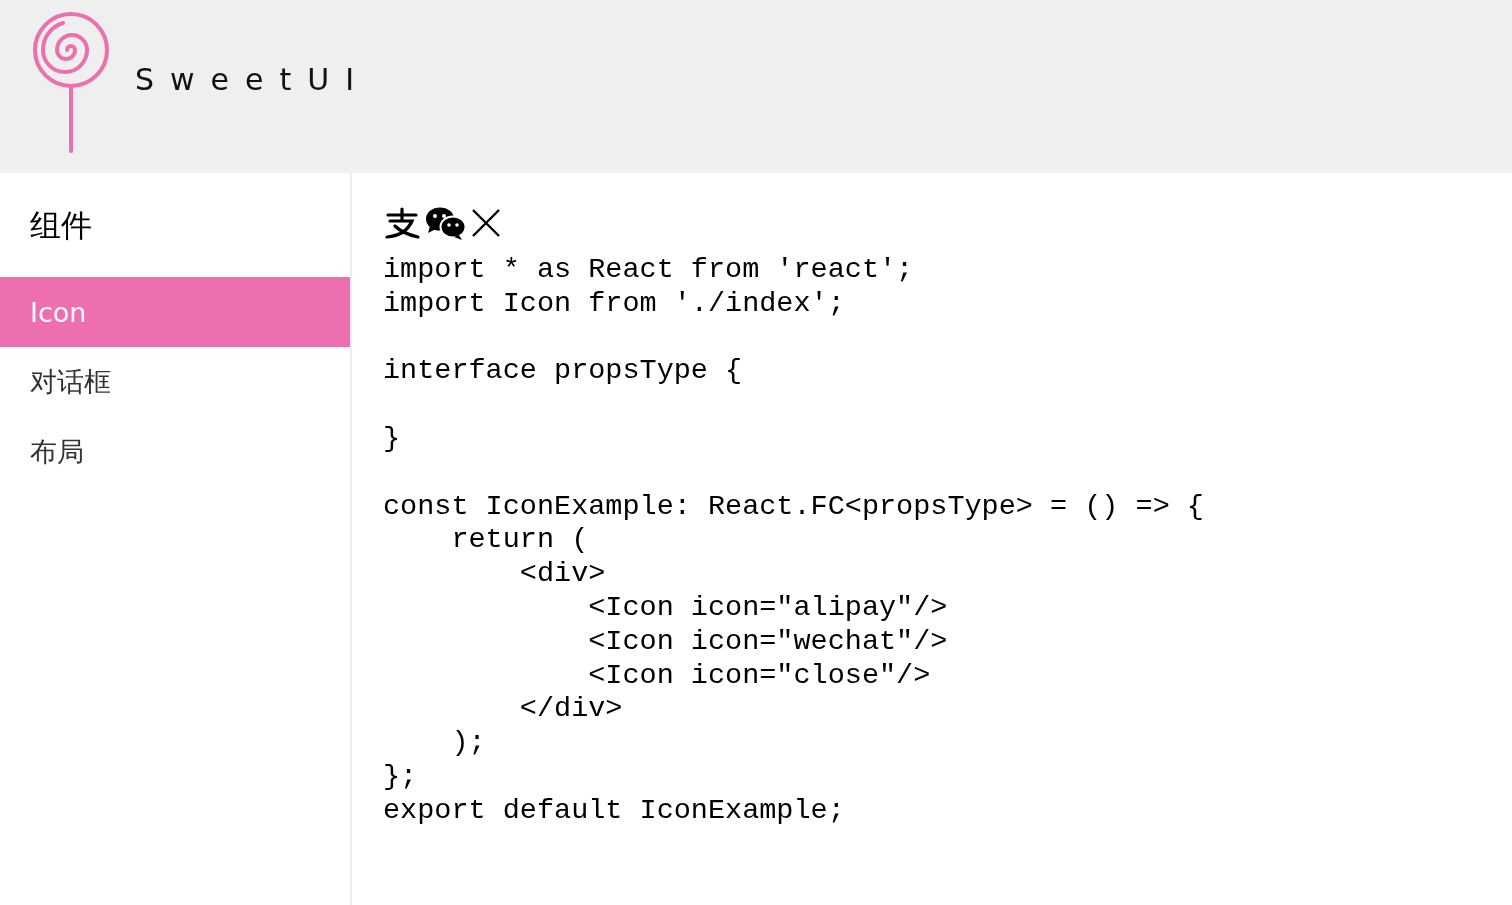  Describe the element at coordinates (392, 438) in the screenshot. I see `code-line: }` at that location.